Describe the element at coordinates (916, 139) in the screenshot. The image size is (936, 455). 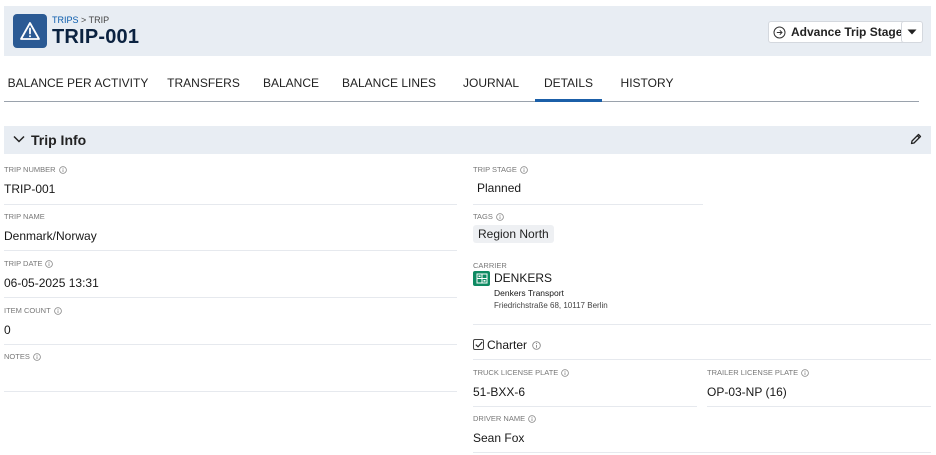
I see `pencil-icon` at that location.